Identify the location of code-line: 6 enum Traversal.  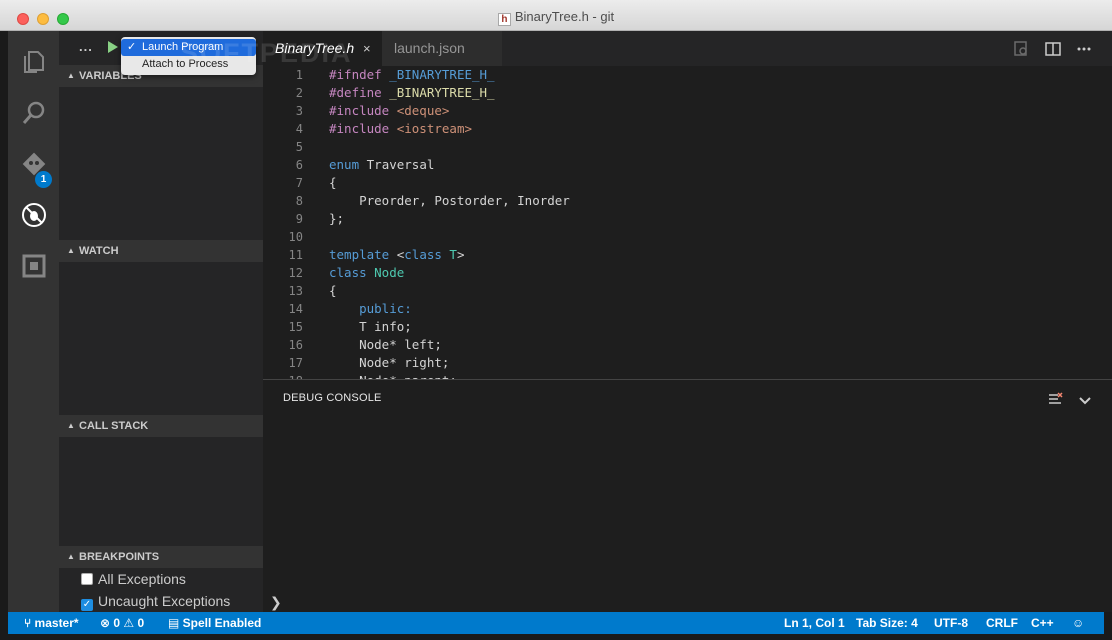
(687, 165).